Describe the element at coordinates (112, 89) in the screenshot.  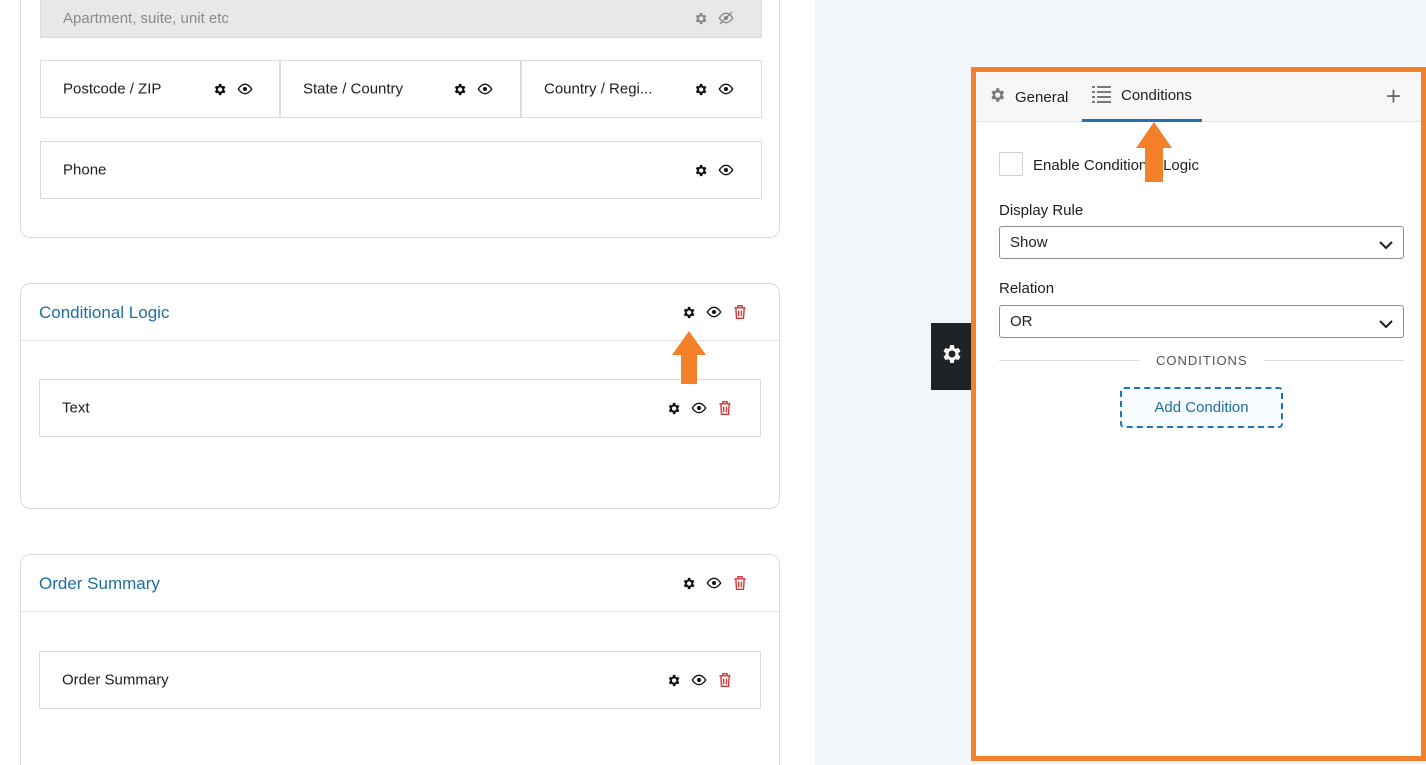
I see `postcode-label: Postcode / ZIP` at that location.